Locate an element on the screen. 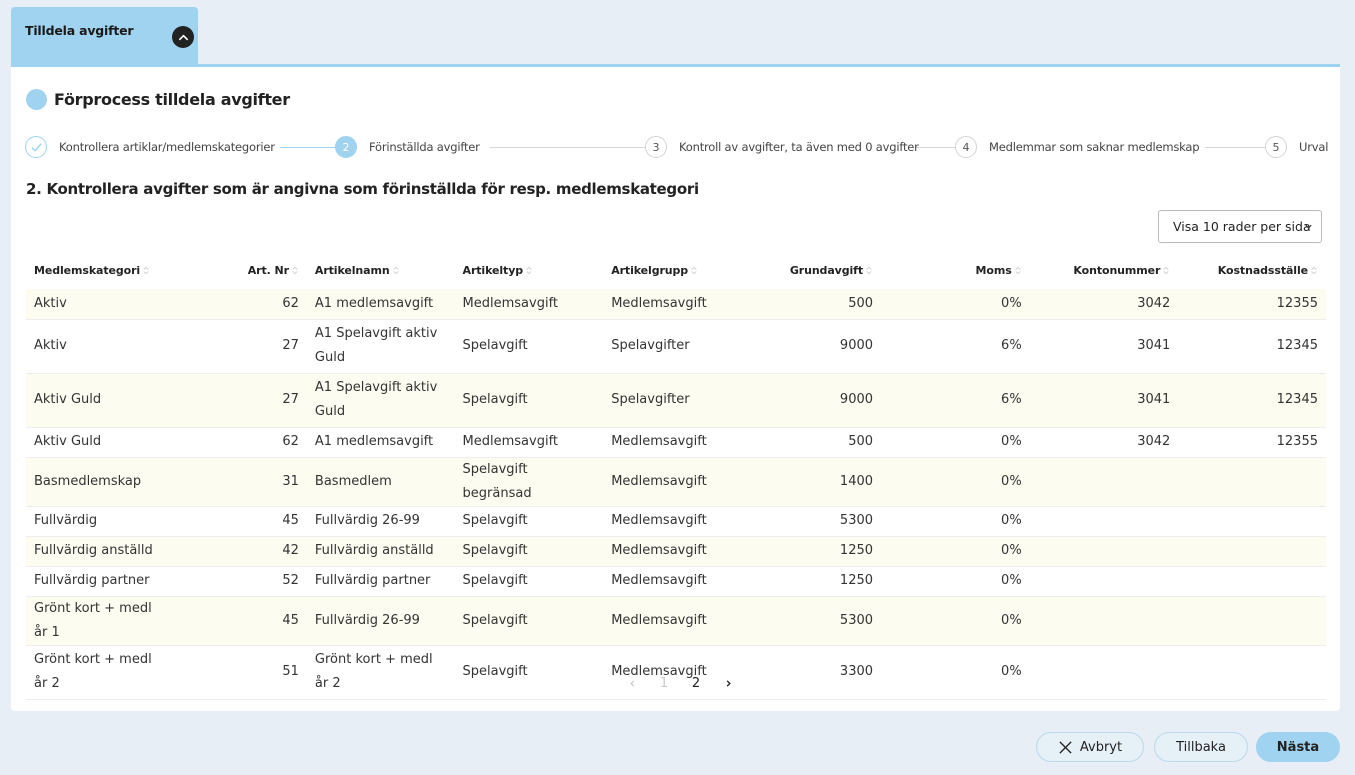 The height and width of the screenshot is (775, 1355). rows-per-page-select: Visa 10 rader per sida is located at coordinates (1240, 226).